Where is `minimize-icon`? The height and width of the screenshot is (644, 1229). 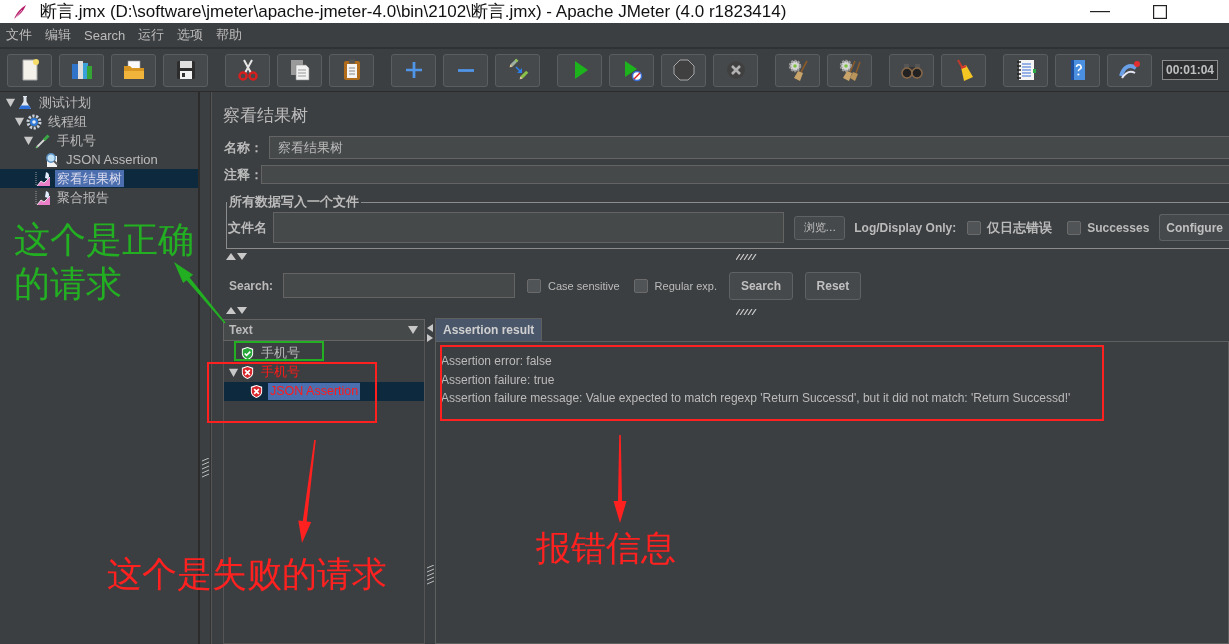
minimize-icon is located at coordinates (1100, 11).